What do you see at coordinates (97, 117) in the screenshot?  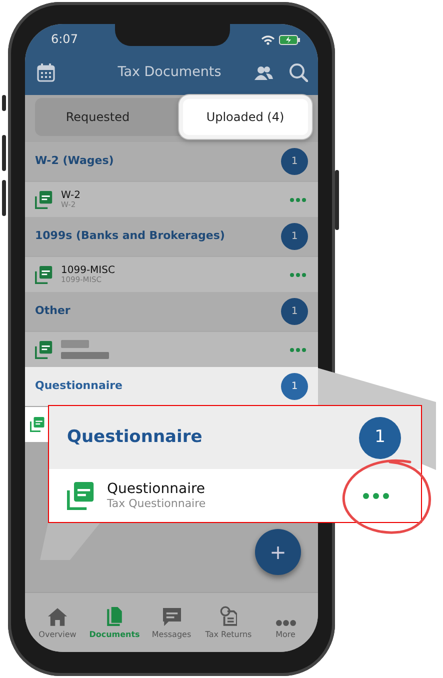 I see `segment-tab: Requested` at bounding box center [97, 117].